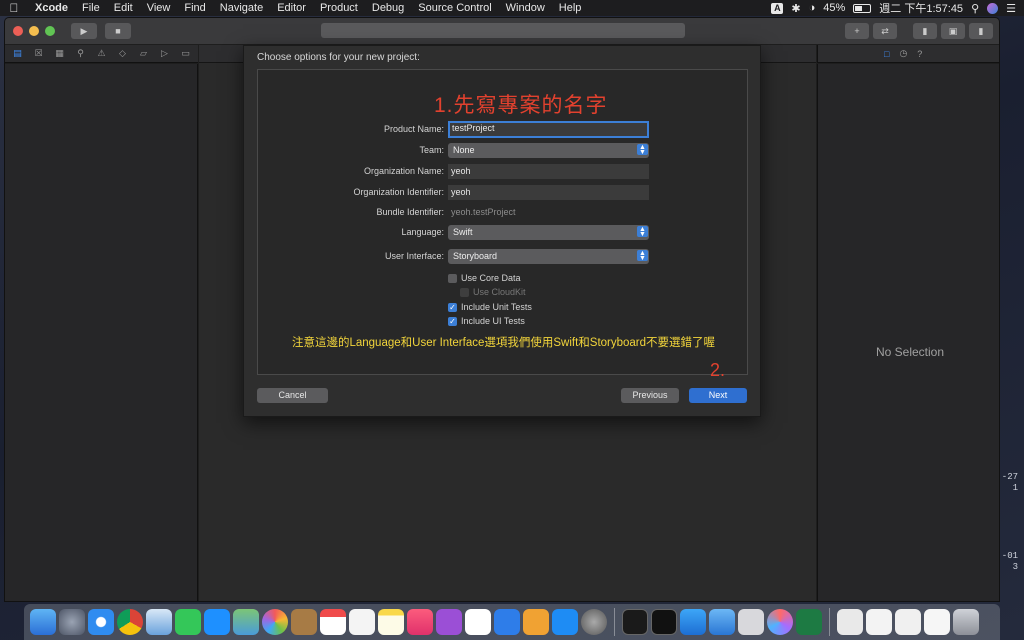  I want to click on source-control-navigator-icon: ☒, so click(38, 53).